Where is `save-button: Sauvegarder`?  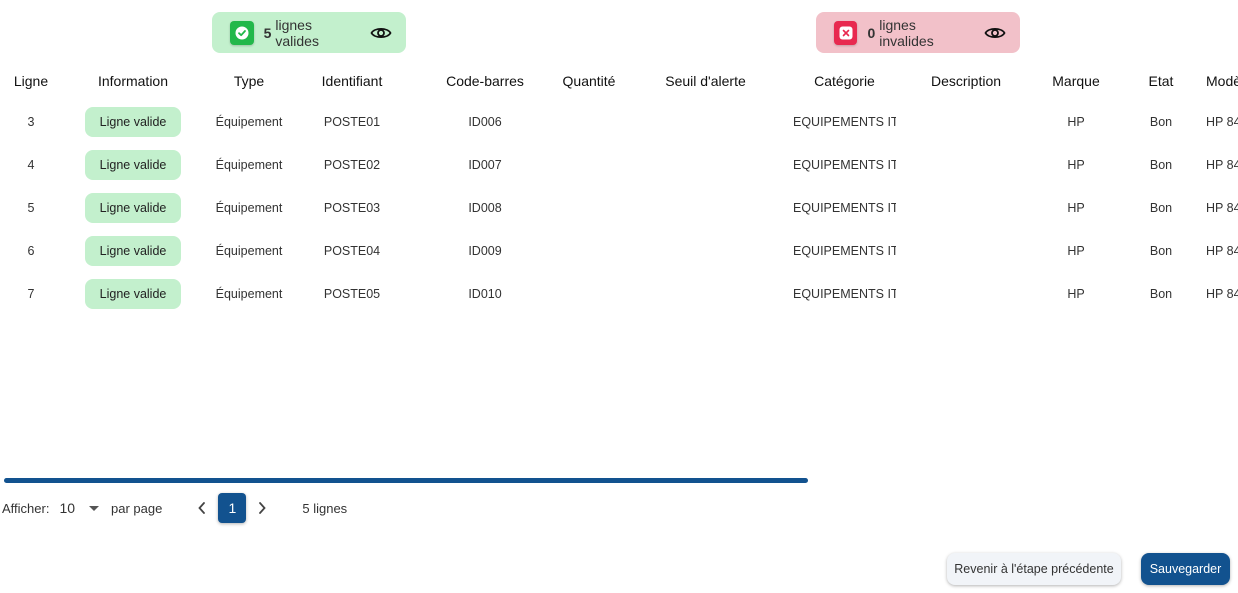
save-button: Sauvegarder is located at coordinates (1185, 569).